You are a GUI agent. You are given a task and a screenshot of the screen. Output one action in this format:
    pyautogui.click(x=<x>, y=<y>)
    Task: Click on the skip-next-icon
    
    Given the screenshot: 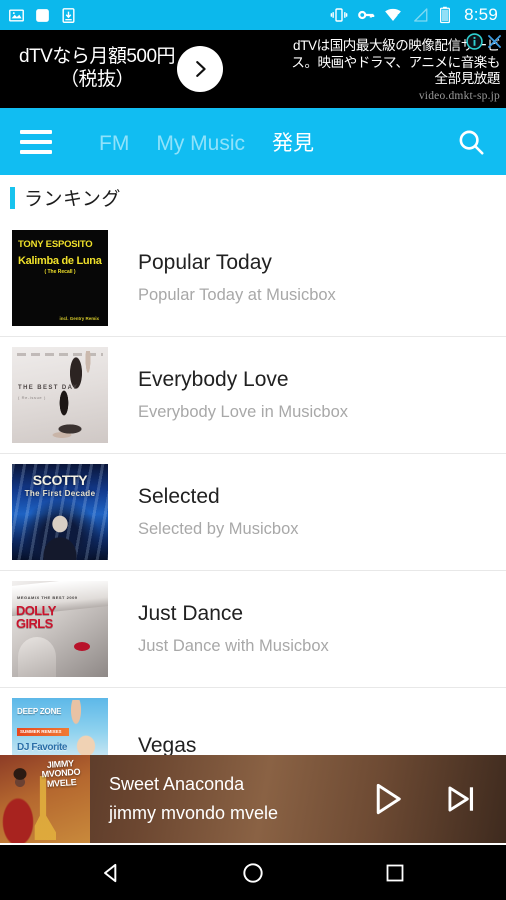 What is the action you would take?
    pyautogui.click(x=461, y=799)
    